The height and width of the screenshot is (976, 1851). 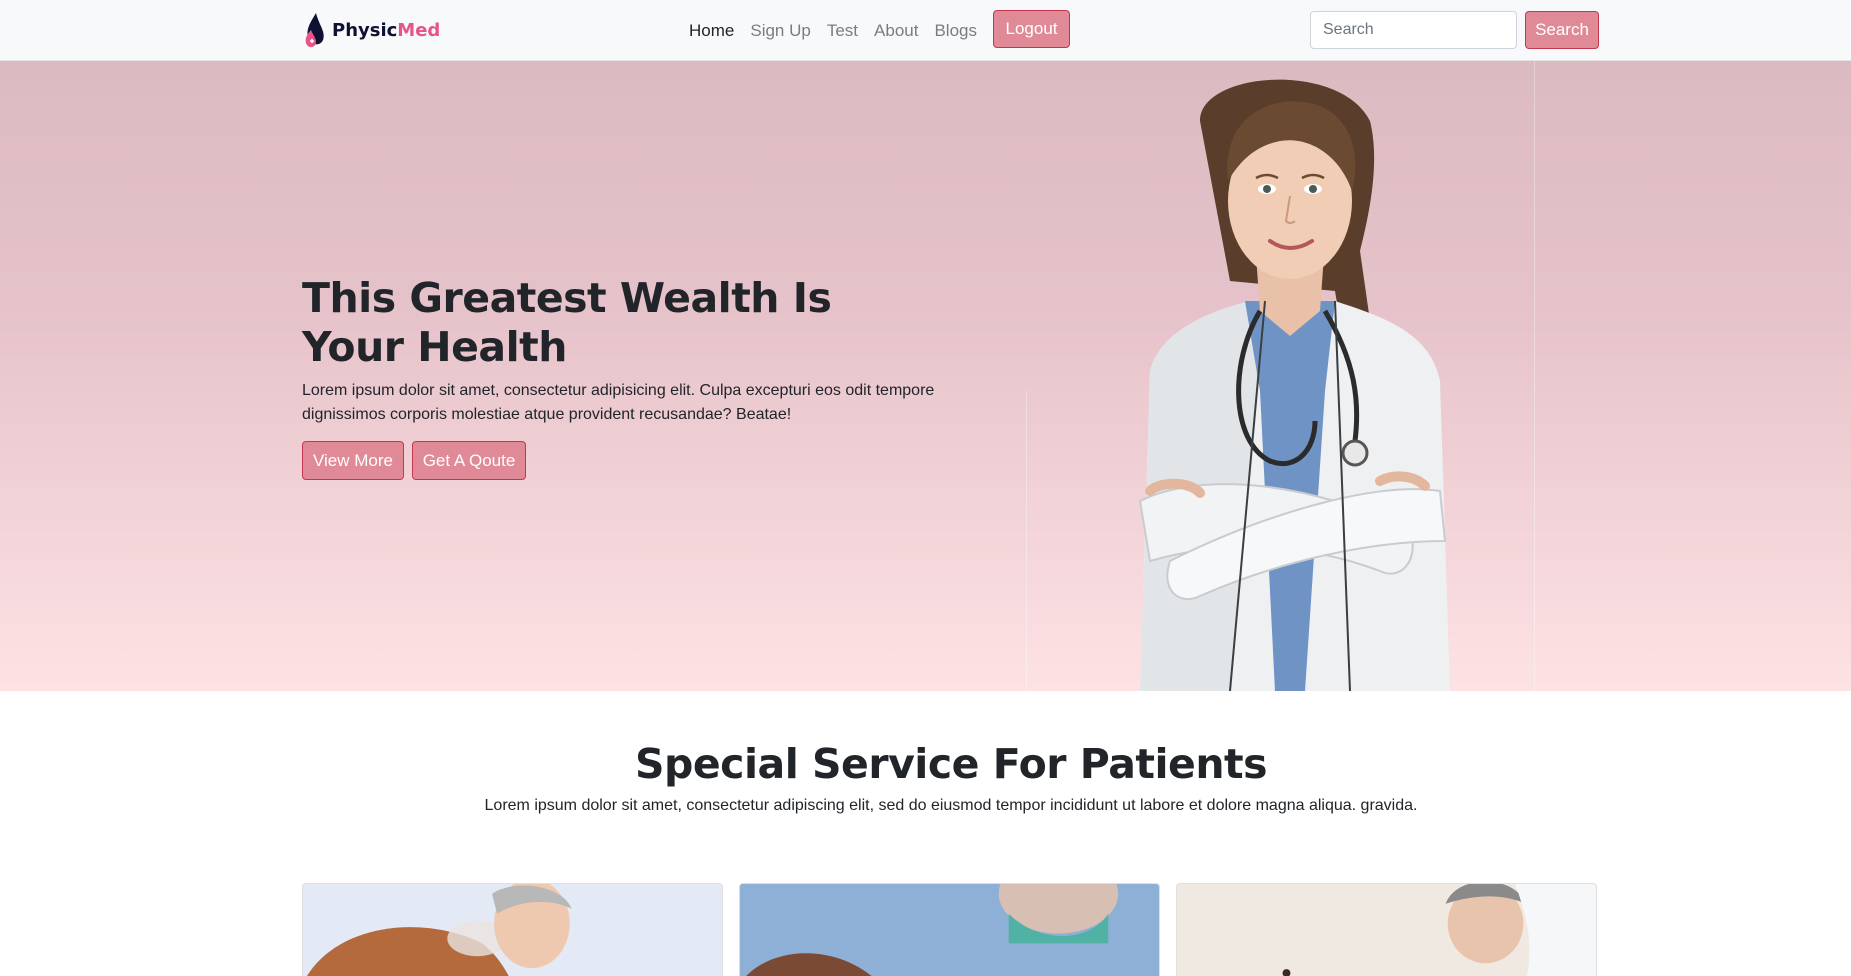 I want to click on doctor-image, so click(x=1294, y=385).